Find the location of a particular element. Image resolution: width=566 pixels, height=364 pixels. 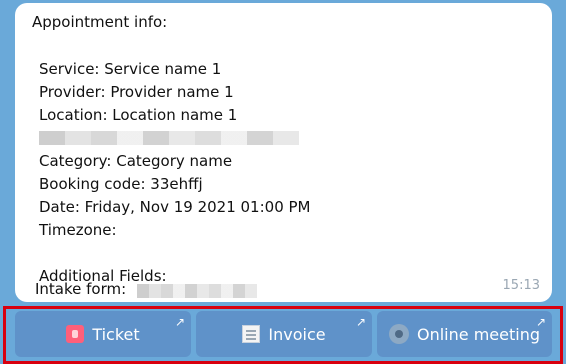

ticket-button: Ticket ↗ is located at coordinates (103, 334).